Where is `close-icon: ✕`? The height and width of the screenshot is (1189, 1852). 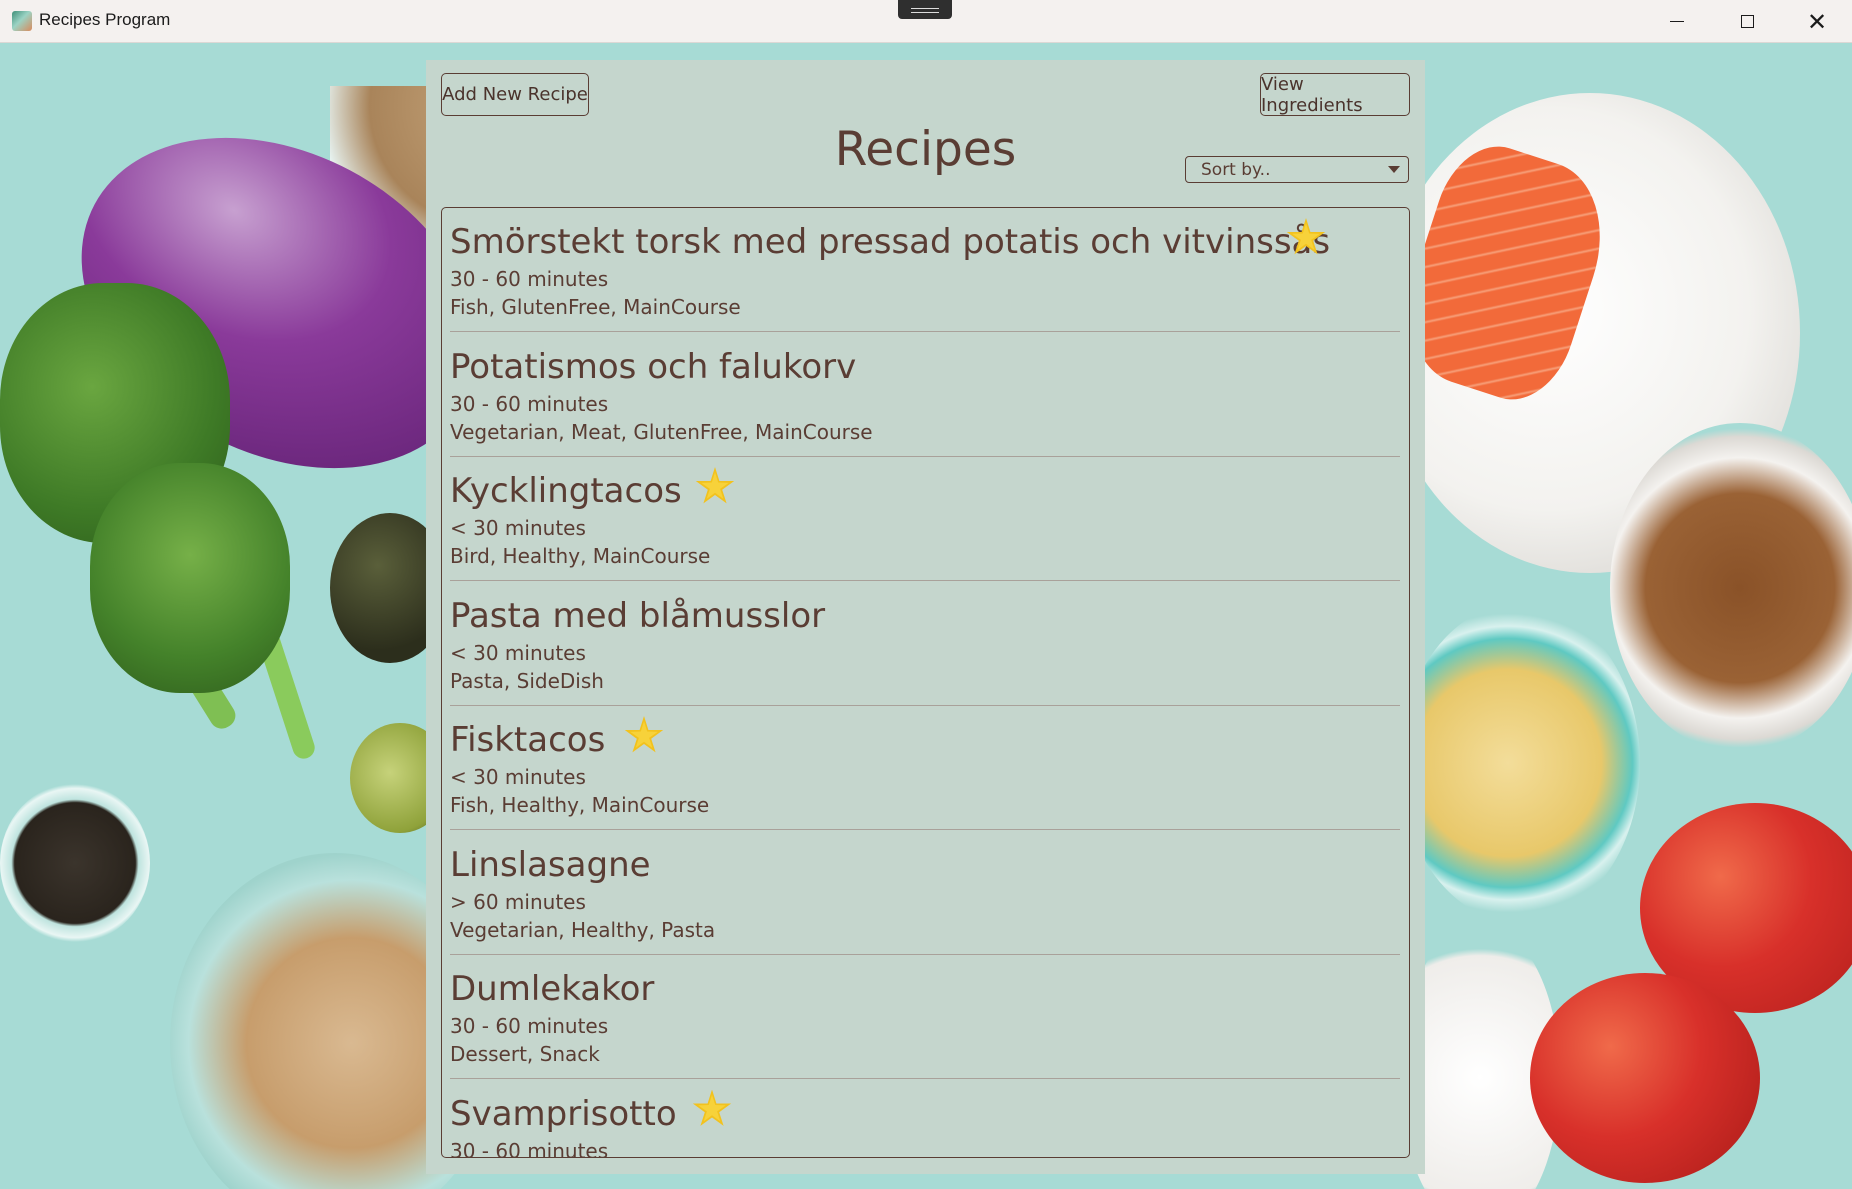 close-icon: ✕ is located at coordinates (1817, 21).